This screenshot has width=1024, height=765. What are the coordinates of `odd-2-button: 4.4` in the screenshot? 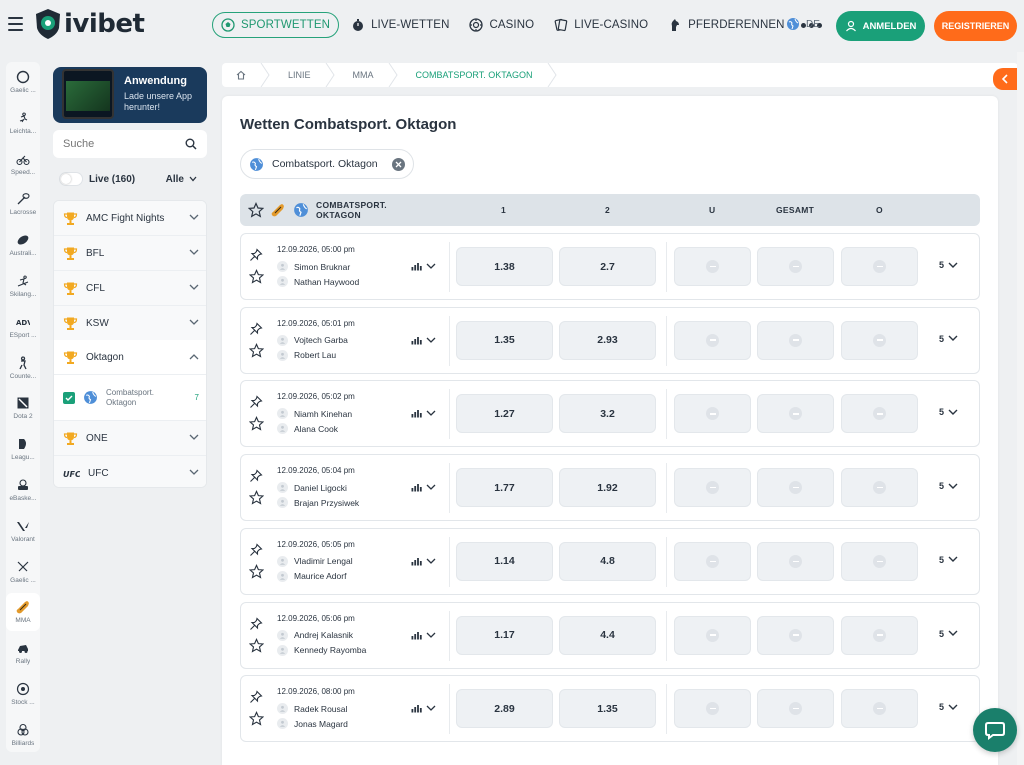 It's located at (607, 635).